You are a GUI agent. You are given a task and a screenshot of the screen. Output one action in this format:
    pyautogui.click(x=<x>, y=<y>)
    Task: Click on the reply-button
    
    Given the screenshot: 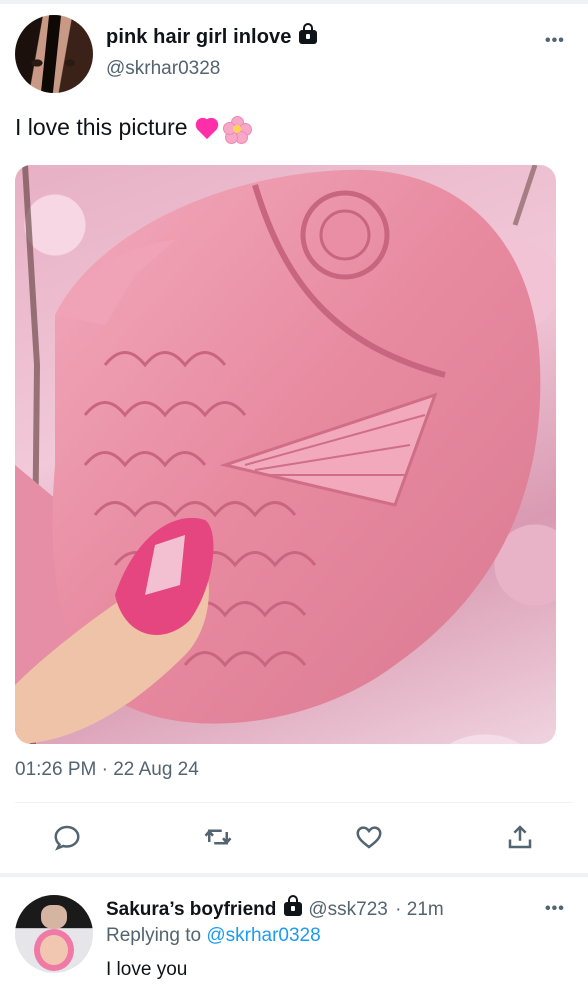 What is the action you would take?
    pyautogui.click(x=67, y=837)
    